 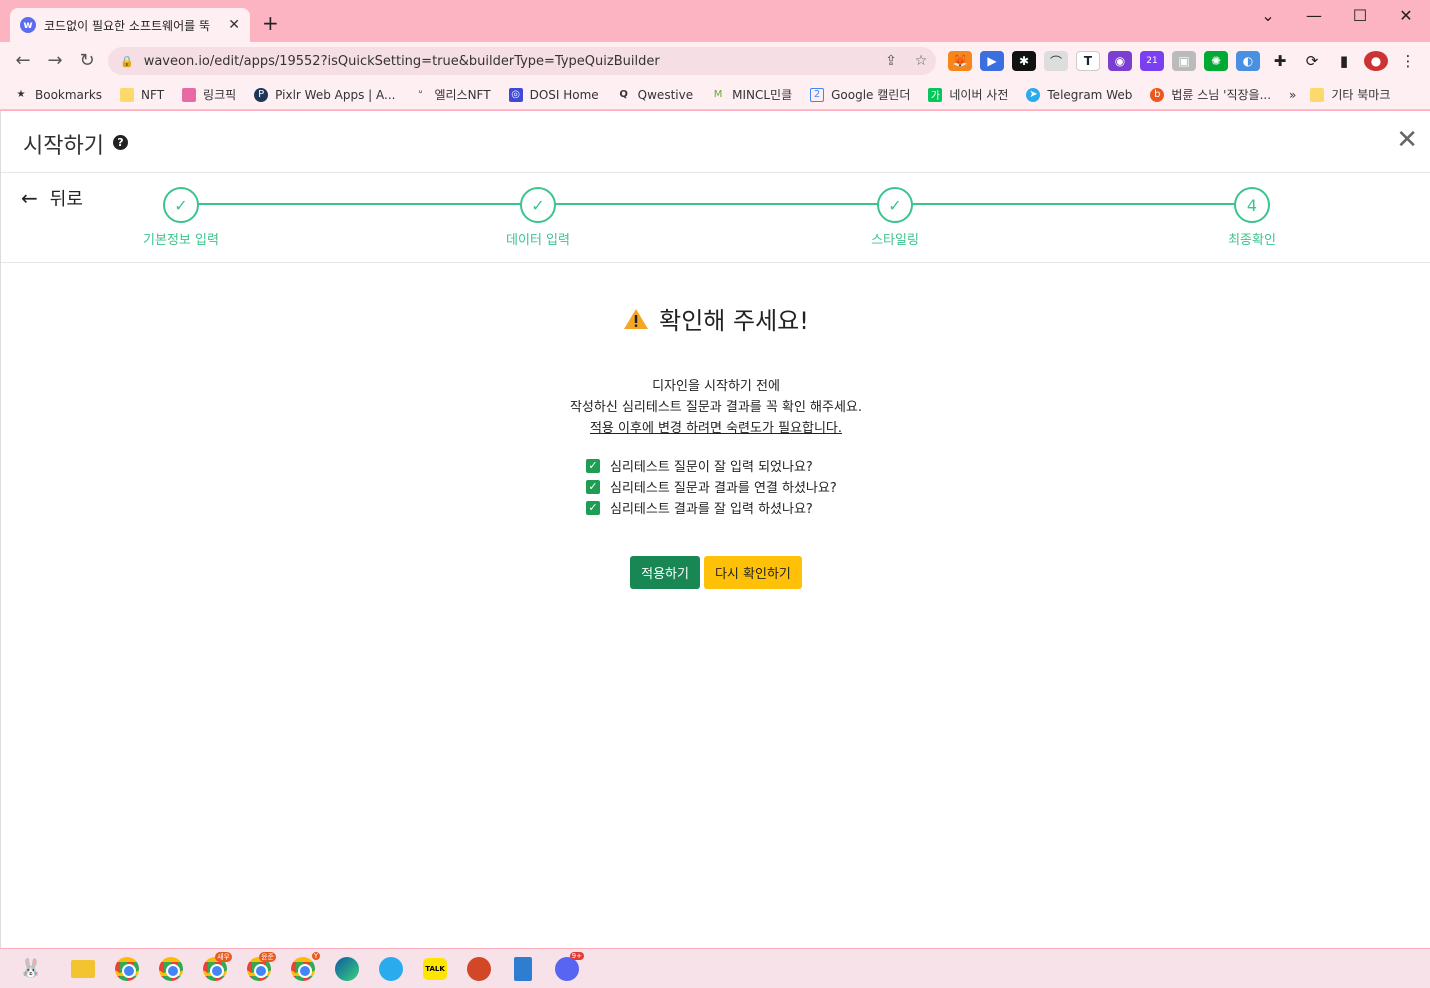 What do you see at coordinates (711, 467) in the screenshot?
I see `checklist-label: 심리테스트 질문이 잘 입력 되었나요?` at bounding box center [711, 467].